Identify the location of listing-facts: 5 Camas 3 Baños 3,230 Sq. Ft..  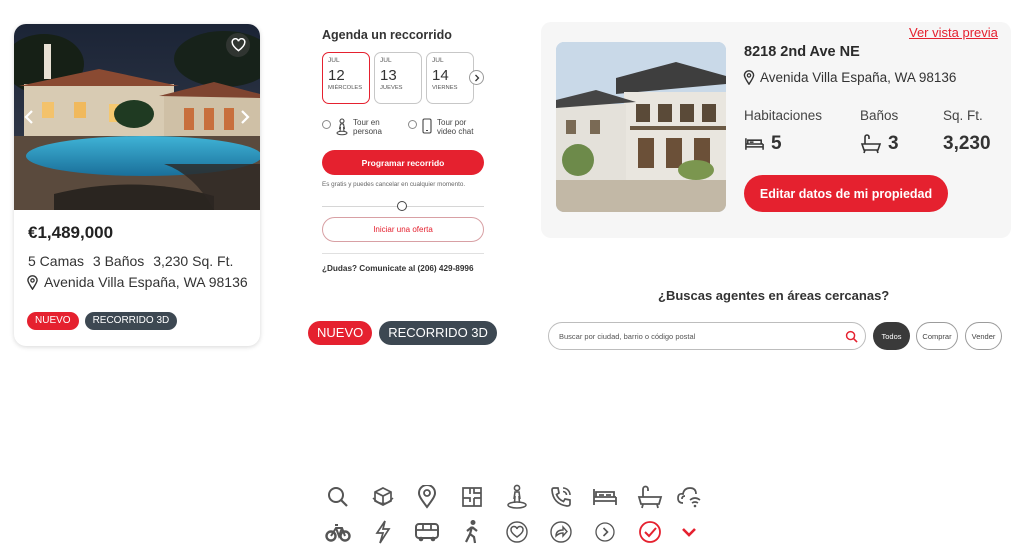
(133, 261).